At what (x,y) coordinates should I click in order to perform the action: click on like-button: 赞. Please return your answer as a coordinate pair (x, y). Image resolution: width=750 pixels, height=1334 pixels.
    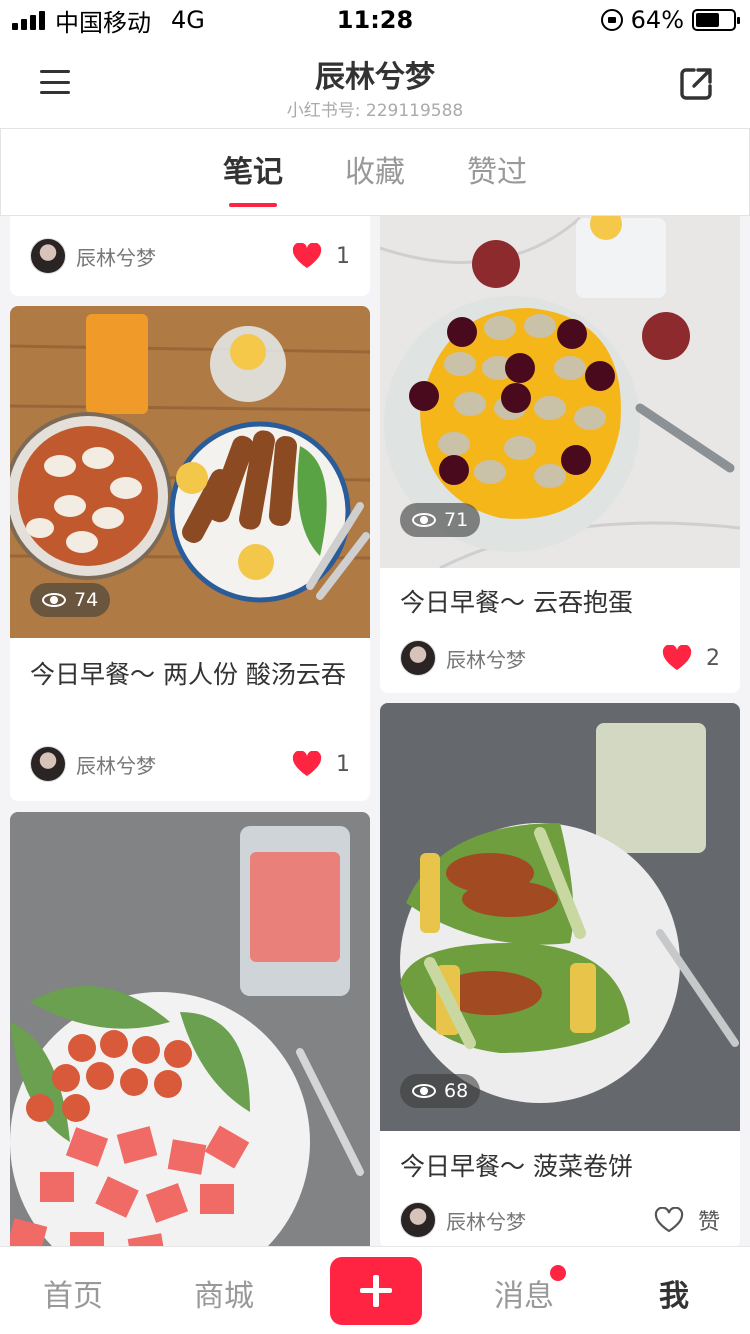
    Looking at the image, I should click on (687, 1220).